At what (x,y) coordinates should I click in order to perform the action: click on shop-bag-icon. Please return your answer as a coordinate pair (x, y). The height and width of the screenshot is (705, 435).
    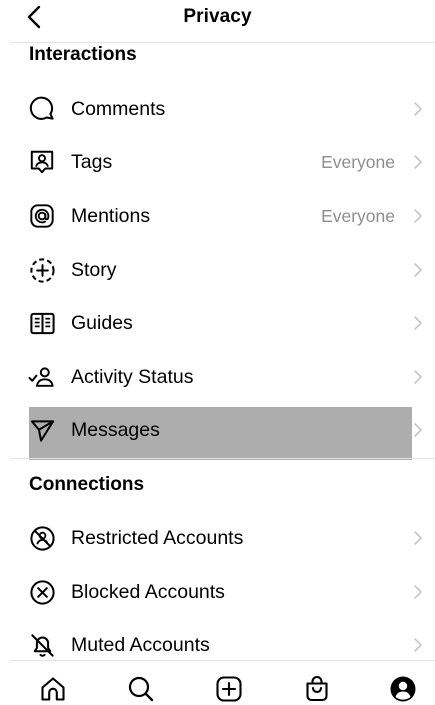
    Looking at the image, I should click on (317, 689).